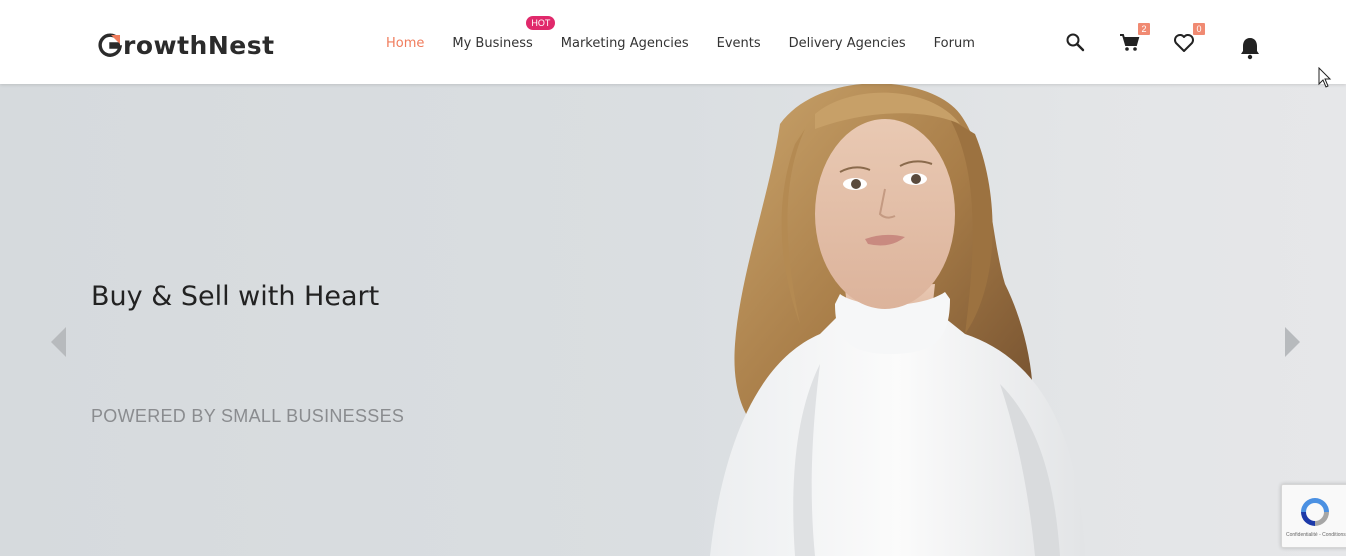 This screenshot has height=556, width=1346. I want to click on next-slide-arrow-icon, so click(1292, 342).